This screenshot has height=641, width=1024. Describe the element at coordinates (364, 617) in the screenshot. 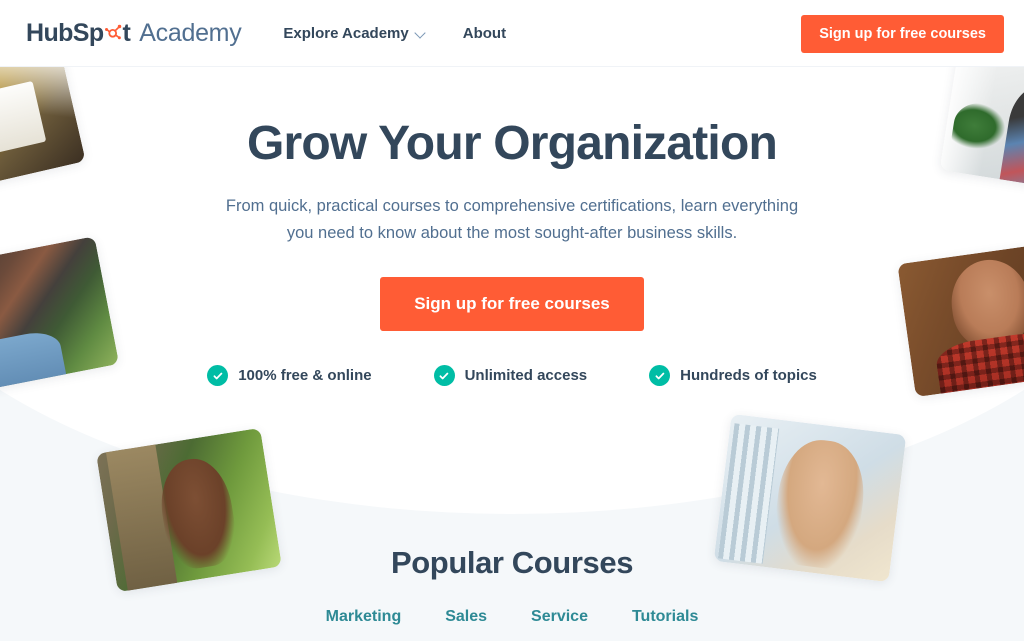

I see `tab-marketing: Marketing` at that location.